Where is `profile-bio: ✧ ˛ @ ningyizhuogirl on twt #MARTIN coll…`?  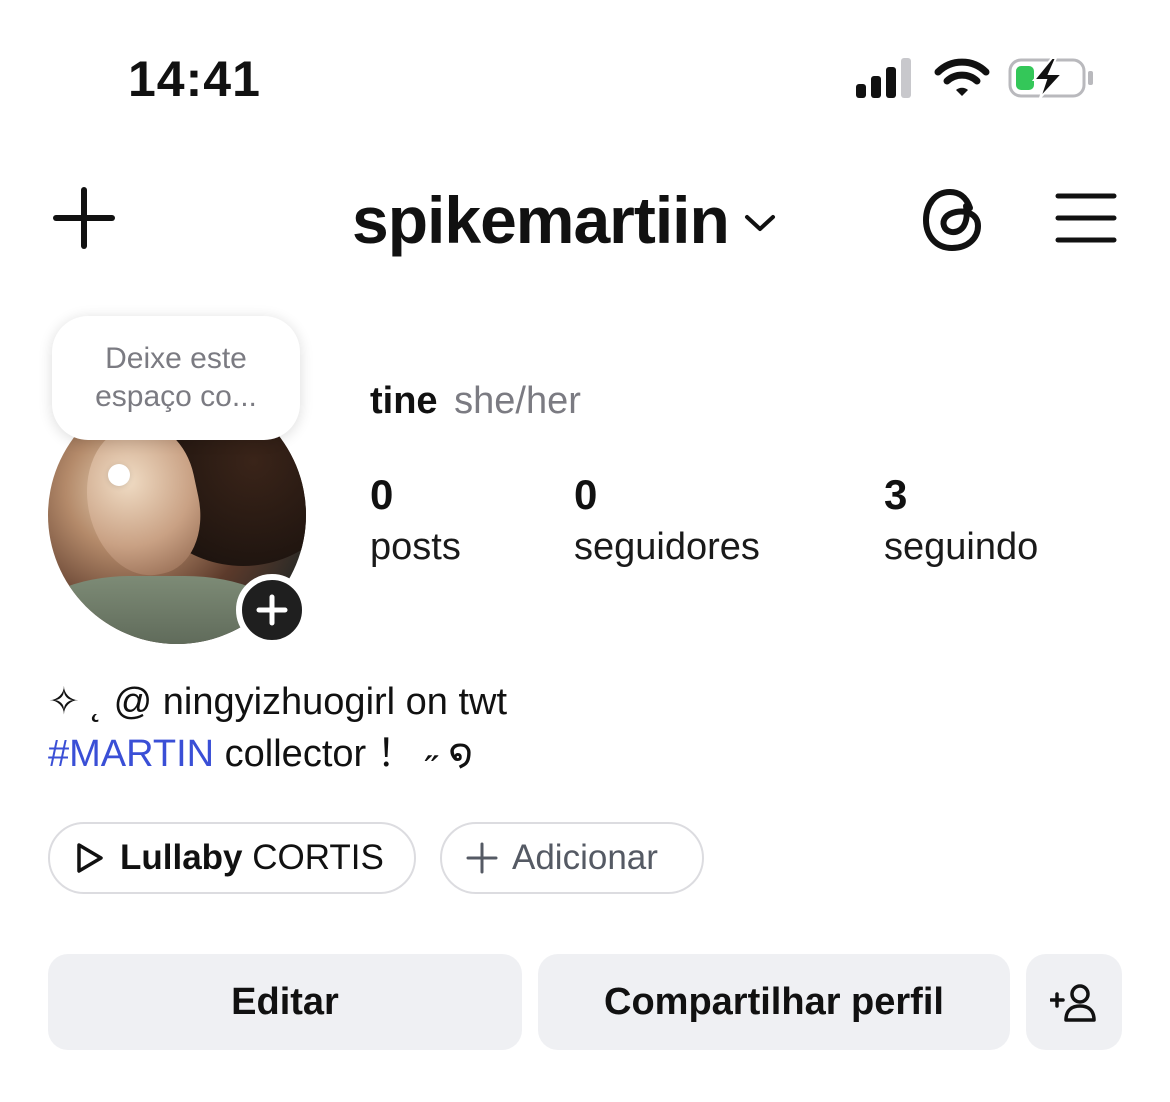 profile-bio: ✧ ˛ @ ningyizhuogirl on twt #MARTIN coll… is located at coordinates (277, 728).